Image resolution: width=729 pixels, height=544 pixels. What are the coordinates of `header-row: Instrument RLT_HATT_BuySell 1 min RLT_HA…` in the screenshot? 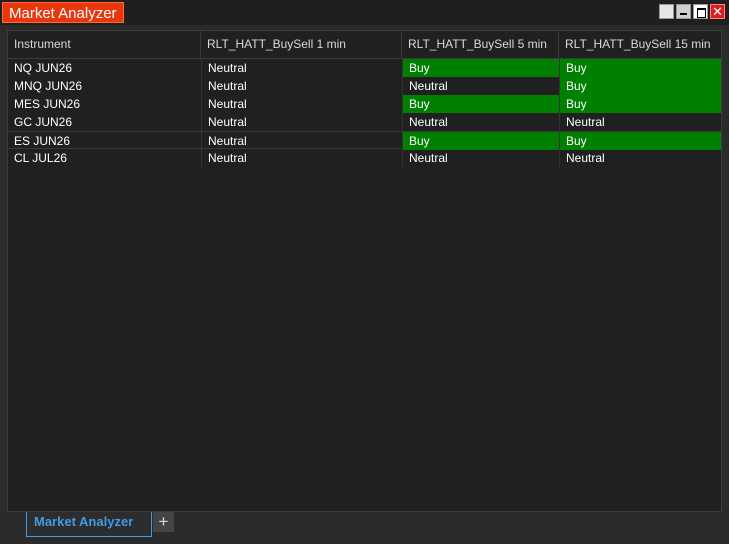 It's located at (364, 45).